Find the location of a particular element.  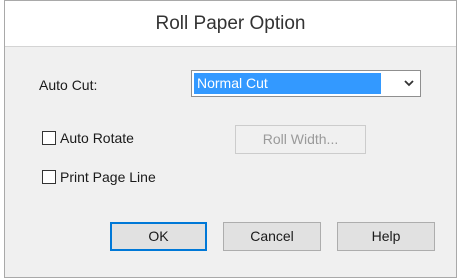

dialog-title: Roll Paper Option is located at coordinates (230, 23).